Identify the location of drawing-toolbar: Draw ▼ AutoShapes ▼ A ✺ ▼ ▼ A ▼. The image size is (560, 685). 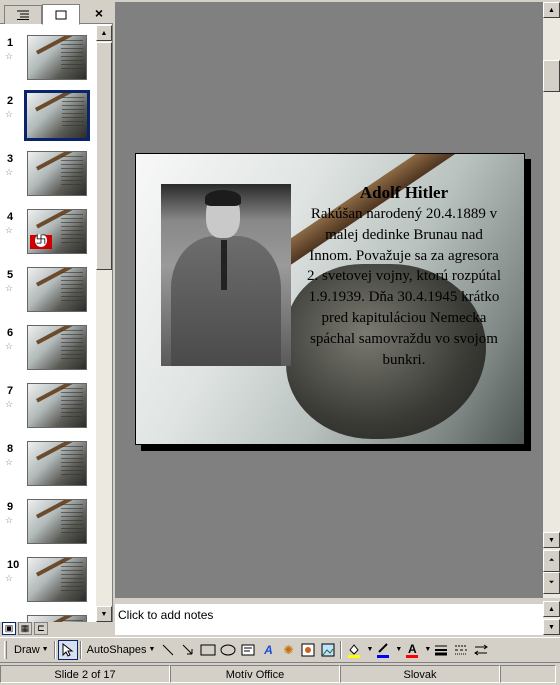
(280, 649).